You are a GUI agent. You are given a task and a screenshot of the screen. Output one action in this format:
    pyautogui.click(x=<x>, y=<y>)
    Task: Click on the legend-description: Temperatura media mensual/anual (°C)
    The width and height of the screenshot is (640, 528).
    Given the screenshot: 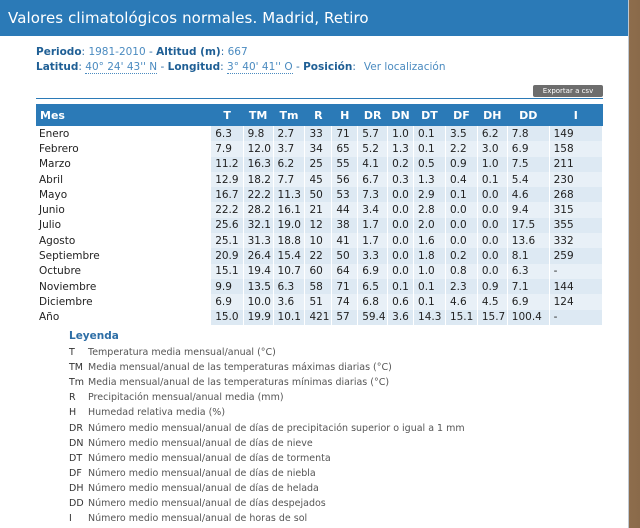 What is the action you would take?
    pyautogui.click(x=182, y=353)
    